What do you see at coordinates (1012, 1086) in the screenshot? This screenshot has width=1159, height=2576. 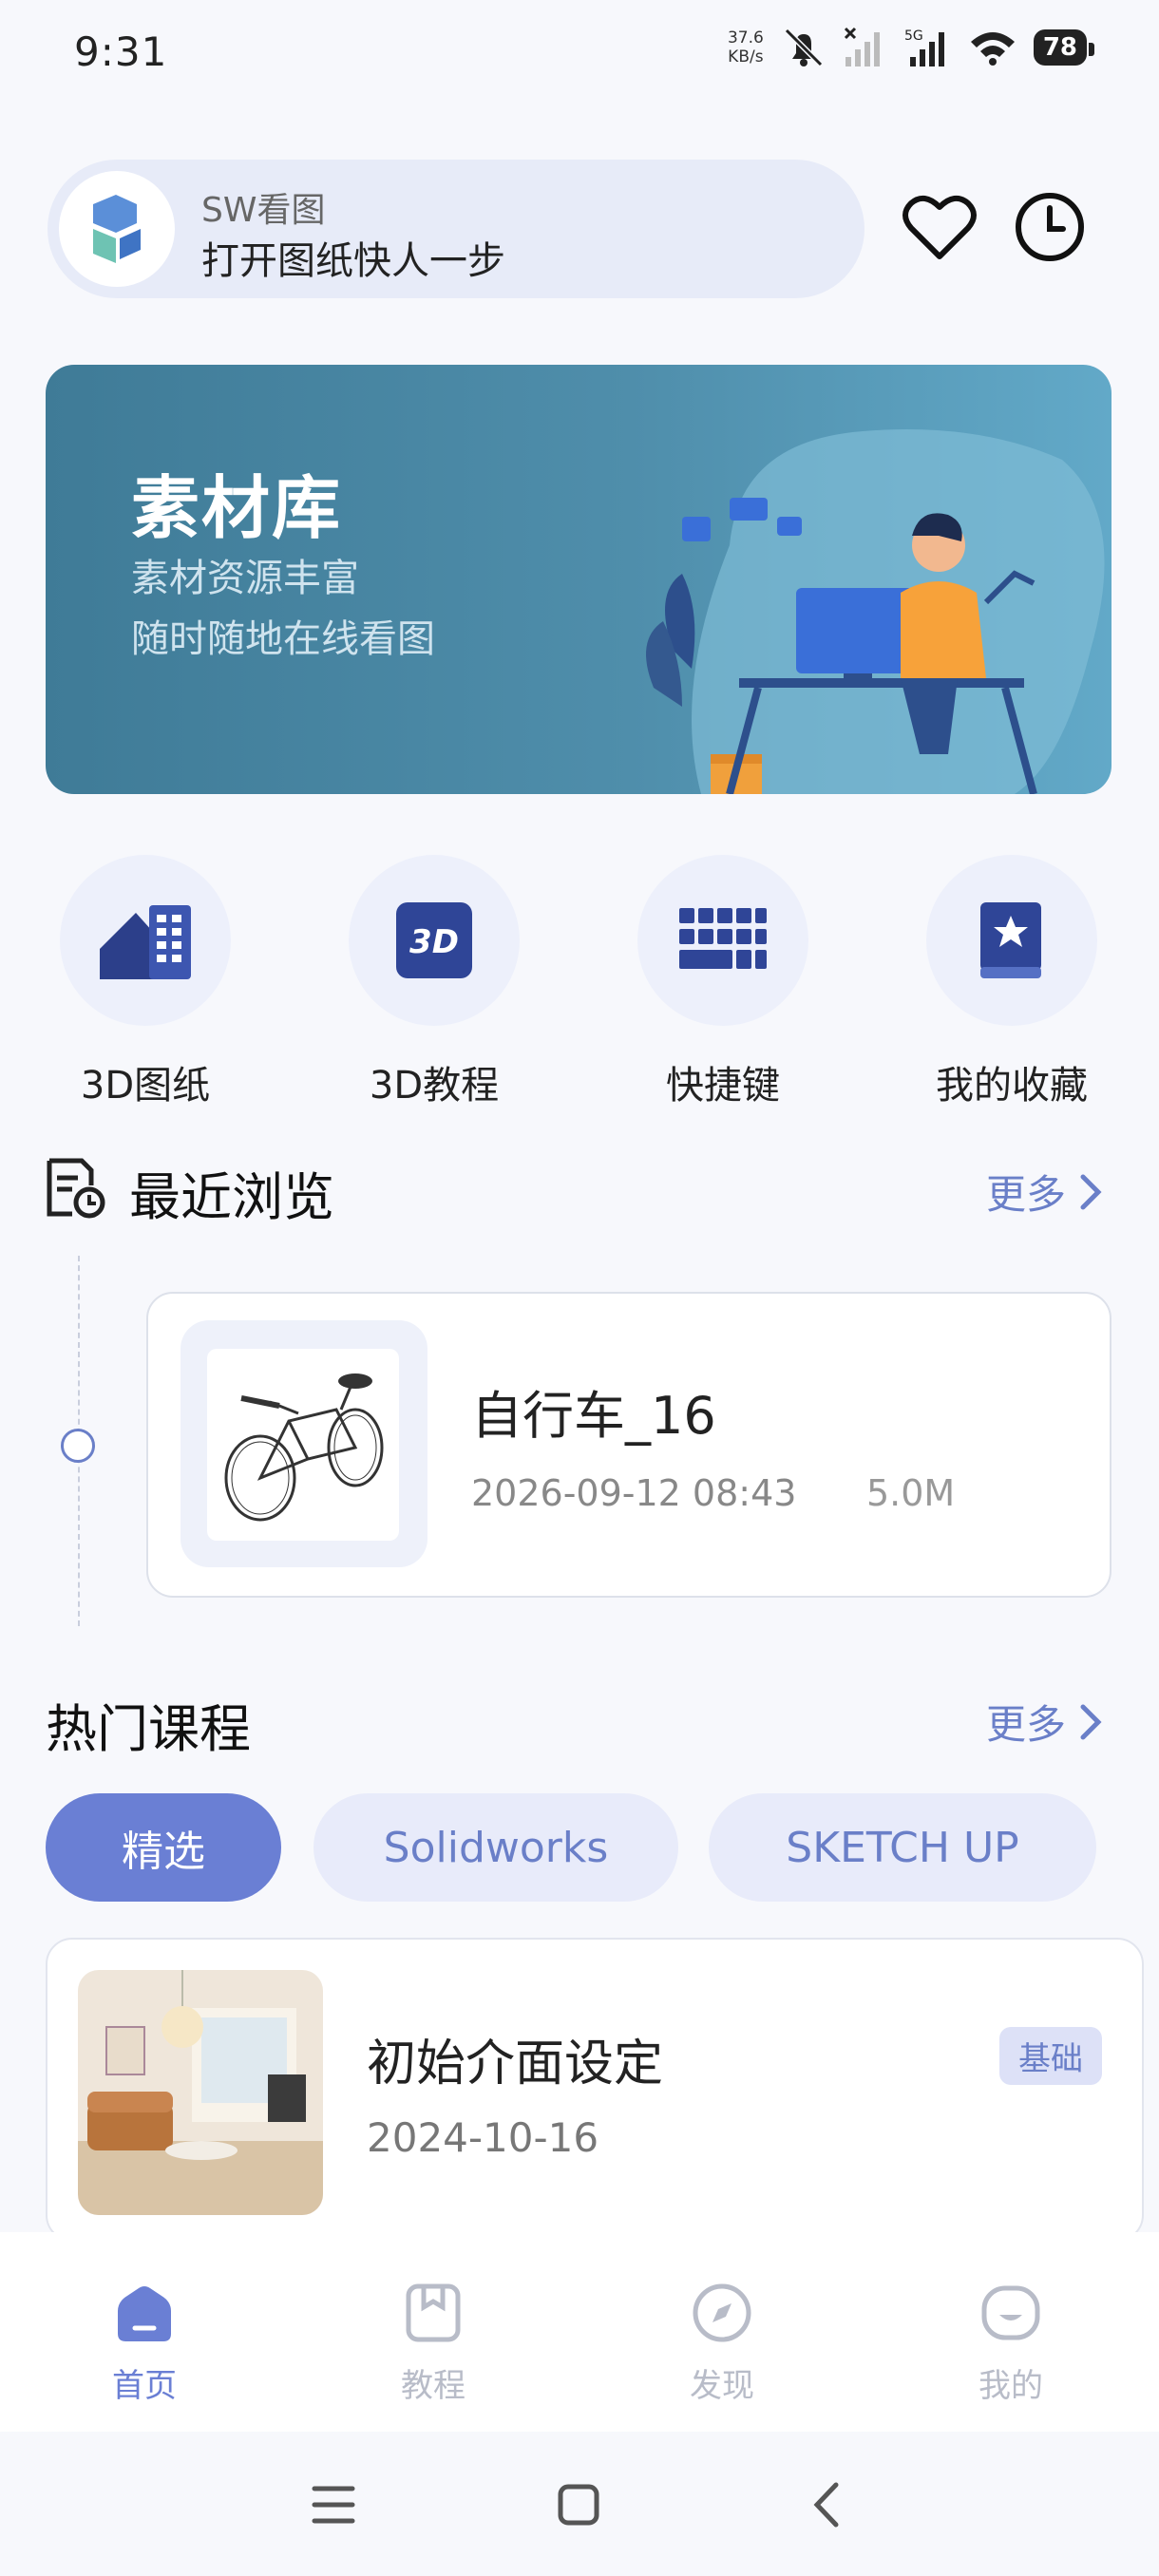 I see `quick-entry-label: 我的收藏` at bounding box center [1012, 1086].